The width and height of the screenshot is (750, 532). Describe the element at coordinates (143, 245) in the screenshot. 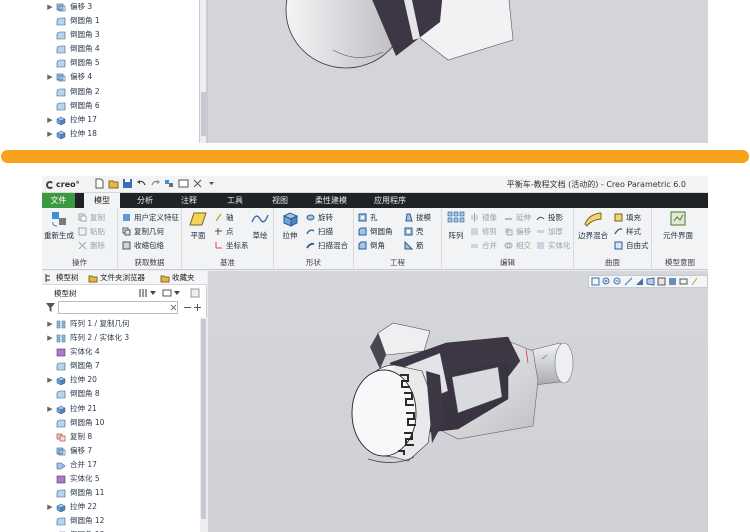

I see `shrinkwrap-button: 收缩包络` at that location.